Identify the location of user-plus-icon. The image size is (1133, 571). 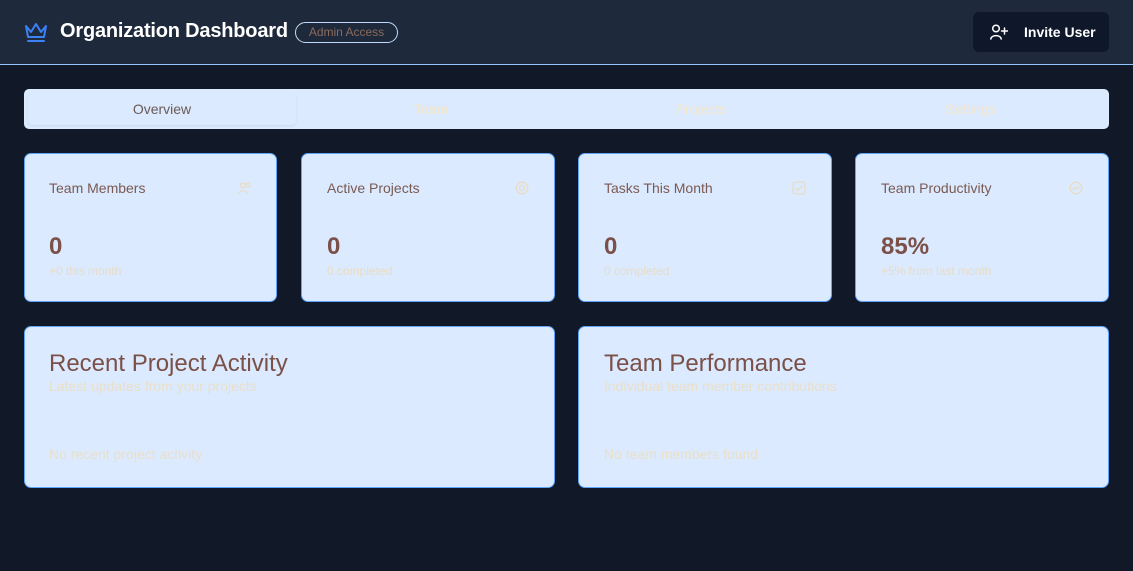
(999, 32).